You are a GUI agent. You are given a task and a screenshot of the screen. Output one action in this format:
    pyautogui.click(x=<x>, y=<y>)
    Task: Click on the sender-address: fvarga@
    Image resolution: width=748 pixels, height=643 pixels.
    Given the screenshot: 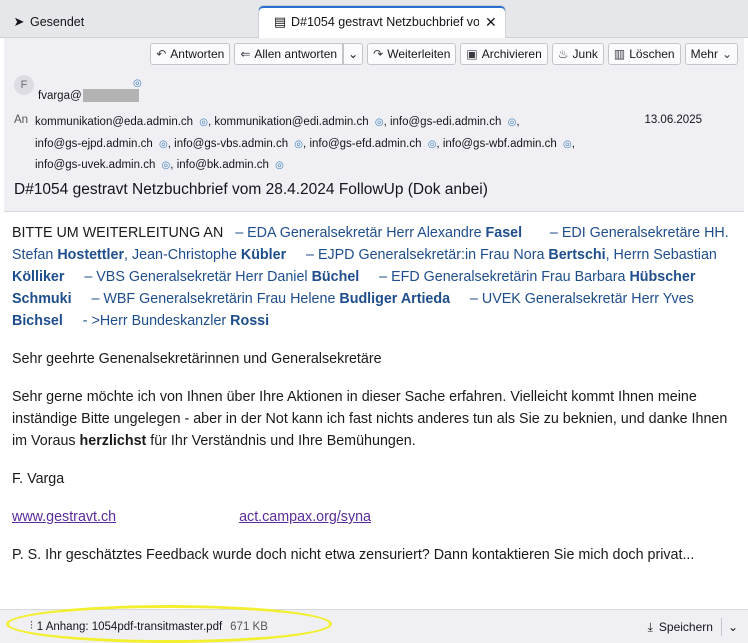 What is the action you would take?
    pyautogui.click(x=60, y=95)
    